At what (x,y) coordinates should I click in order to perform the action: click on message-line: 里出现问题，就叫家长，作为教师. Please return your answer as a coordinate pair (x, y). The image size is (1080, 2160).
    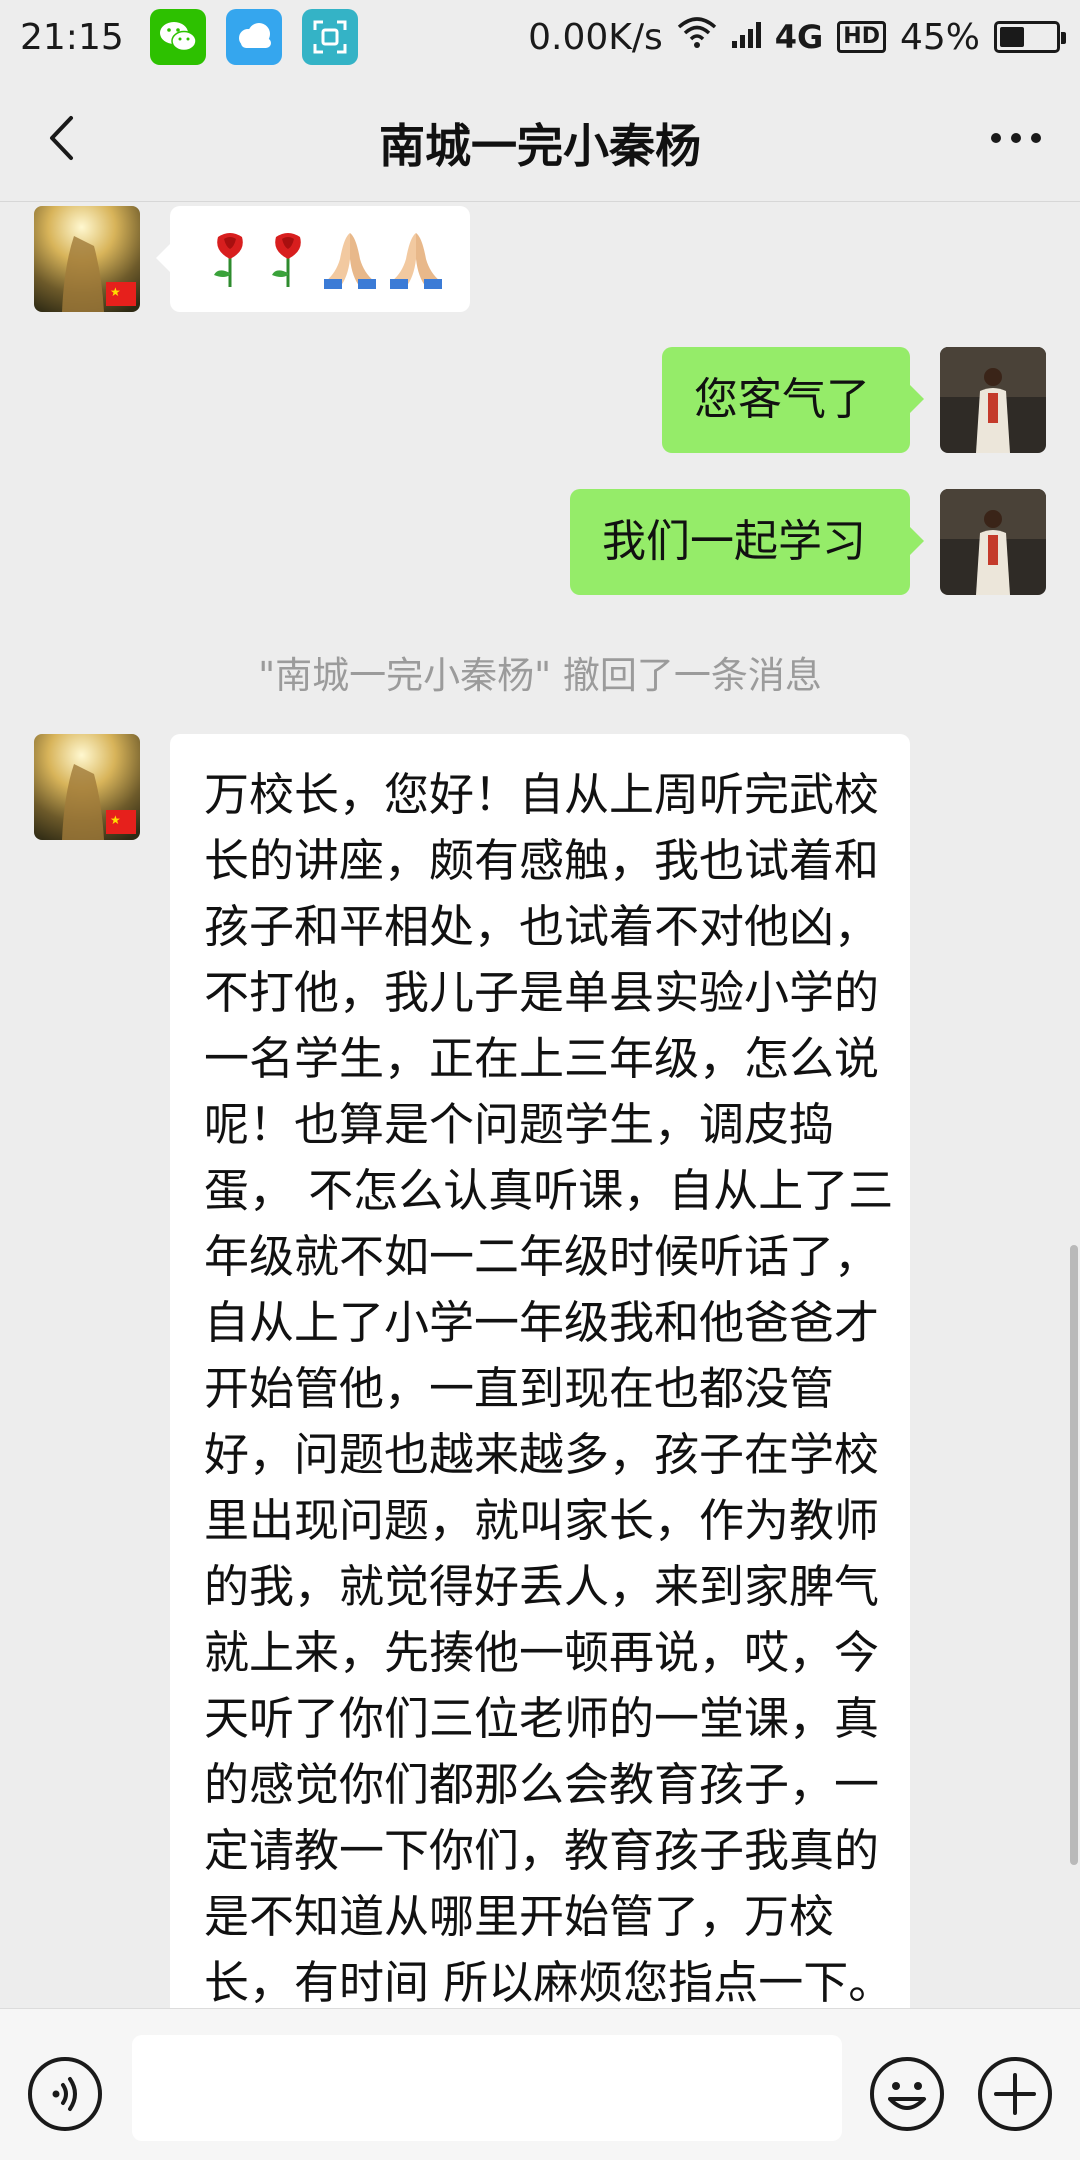
    Looking at the image, I should click on (542, 1520).